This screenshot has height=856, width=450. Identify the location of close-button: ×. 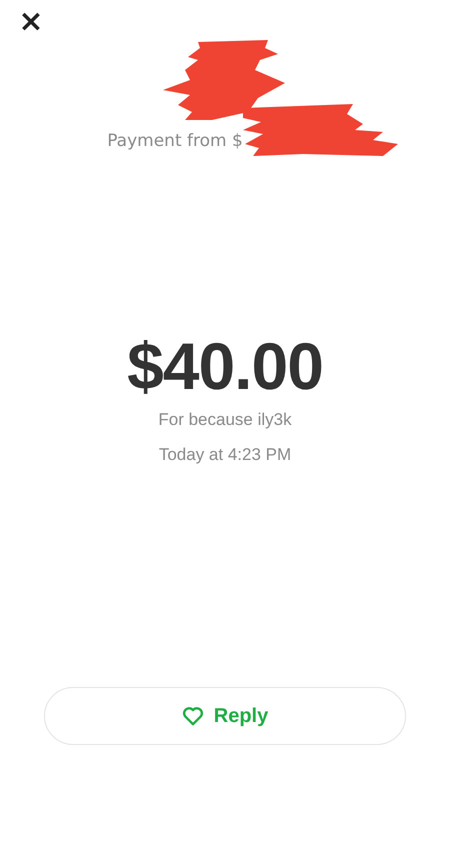
(31, 22).